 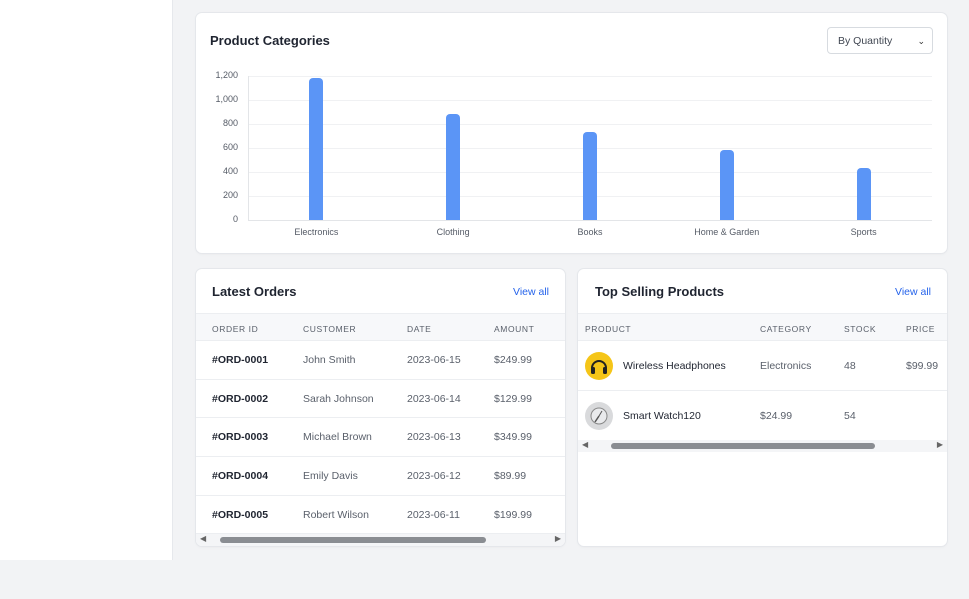 I want to click on orders-horizontal-scrollbar: ◀ ▶, so click(x=380, y=540).